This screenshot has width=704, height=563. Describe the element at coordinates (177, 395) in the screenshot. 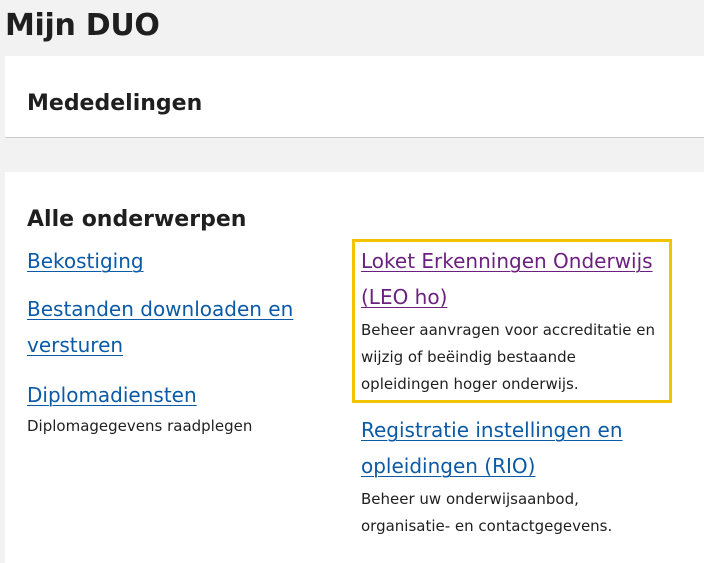

I see `topic-link-diplomadiensten: Diplomadiensten` at that location.